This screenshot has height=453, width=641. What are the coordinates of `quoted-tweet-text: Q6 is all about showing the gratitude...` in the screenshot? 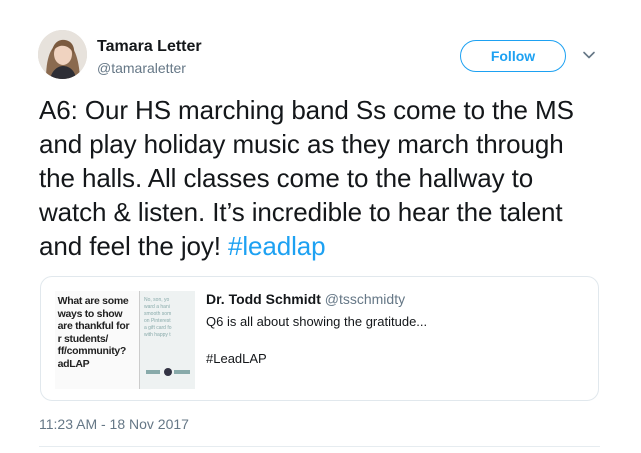 It's located at (317, 321).